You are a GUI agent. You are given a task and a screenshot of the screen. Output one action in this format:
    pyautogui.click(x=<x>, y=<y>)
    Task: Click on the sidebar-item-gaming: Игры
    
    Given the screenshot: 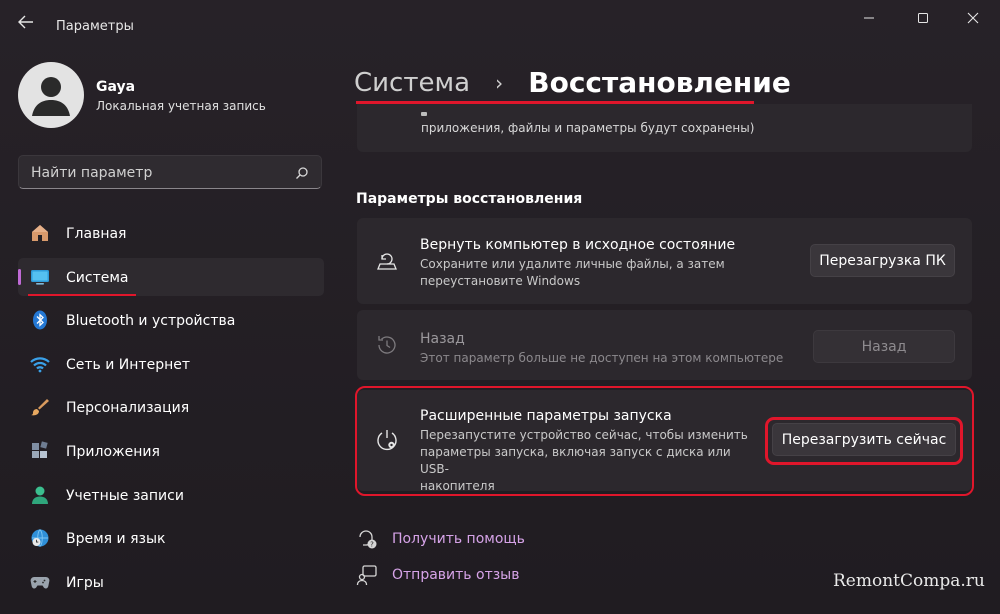 What is the action you would take?
    pyautogui.click(x=171, y=582)
    